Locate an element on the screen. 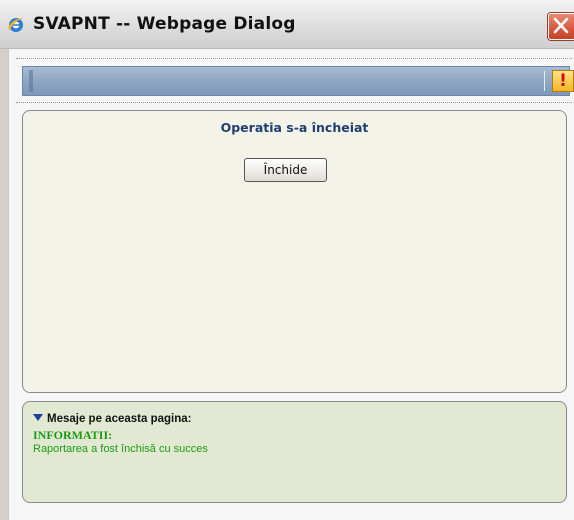 The image size is (574, 520). window-title: SVAPNT -- Webpage Dialog is located at coordinates (164, 24).